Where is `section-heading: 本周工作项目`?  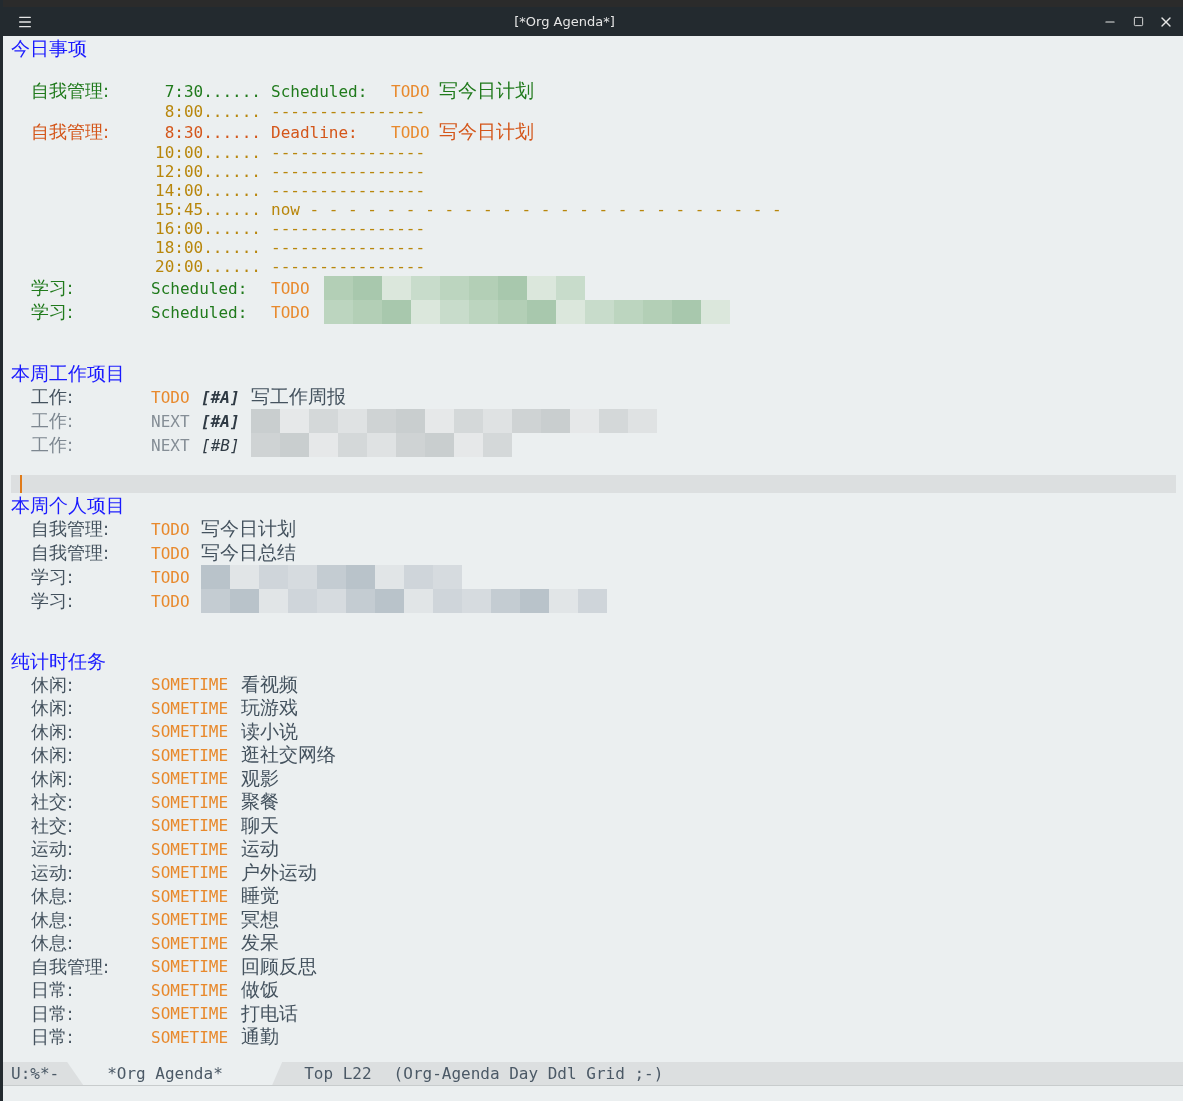
section-heading: 本周工作项目 is located at coordinates (68, 373).